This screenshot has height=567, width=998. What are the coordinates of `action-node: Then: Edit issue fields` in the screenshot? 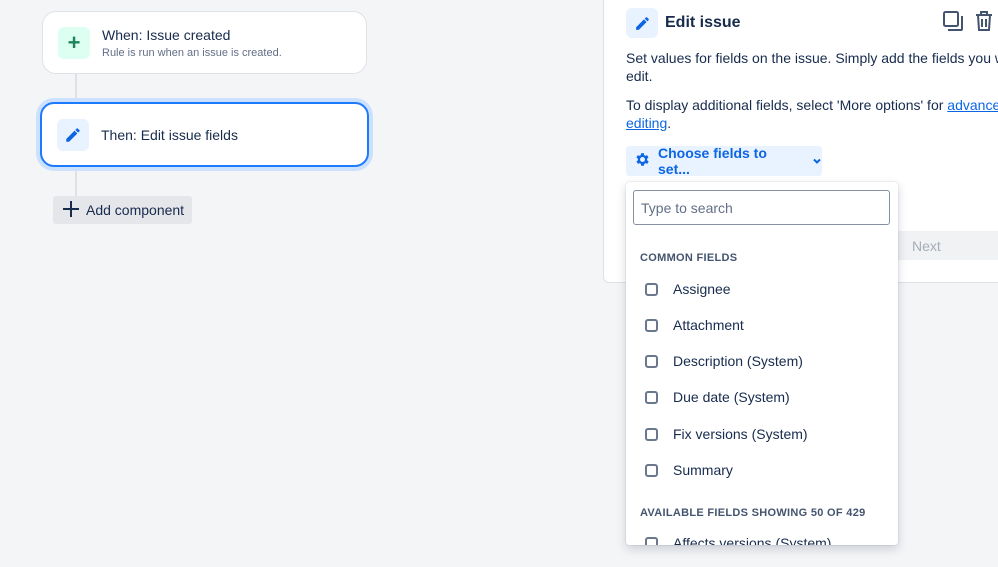 It's located at (204, 134).